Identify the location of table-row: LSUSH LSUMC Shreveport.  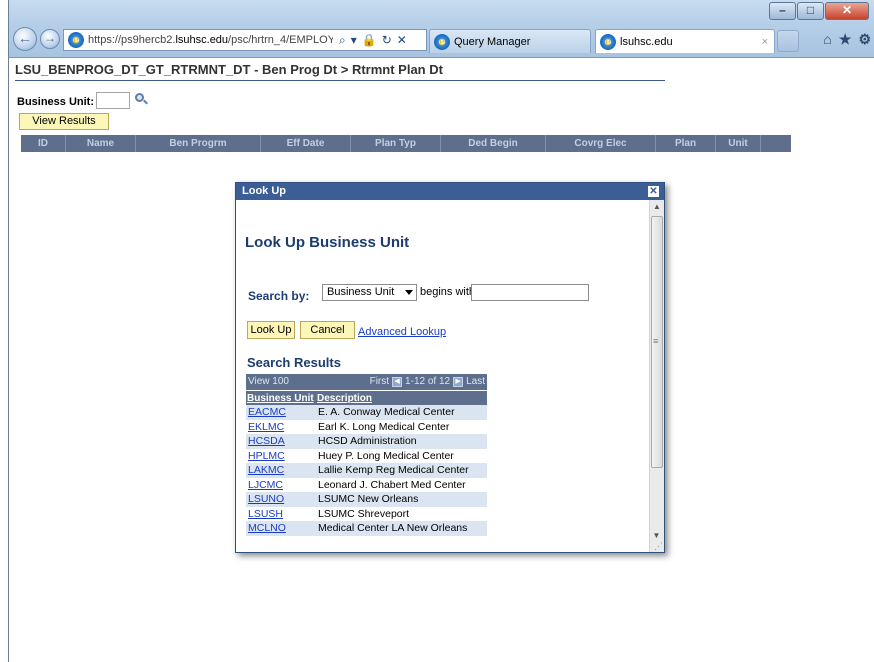
(366, 513).